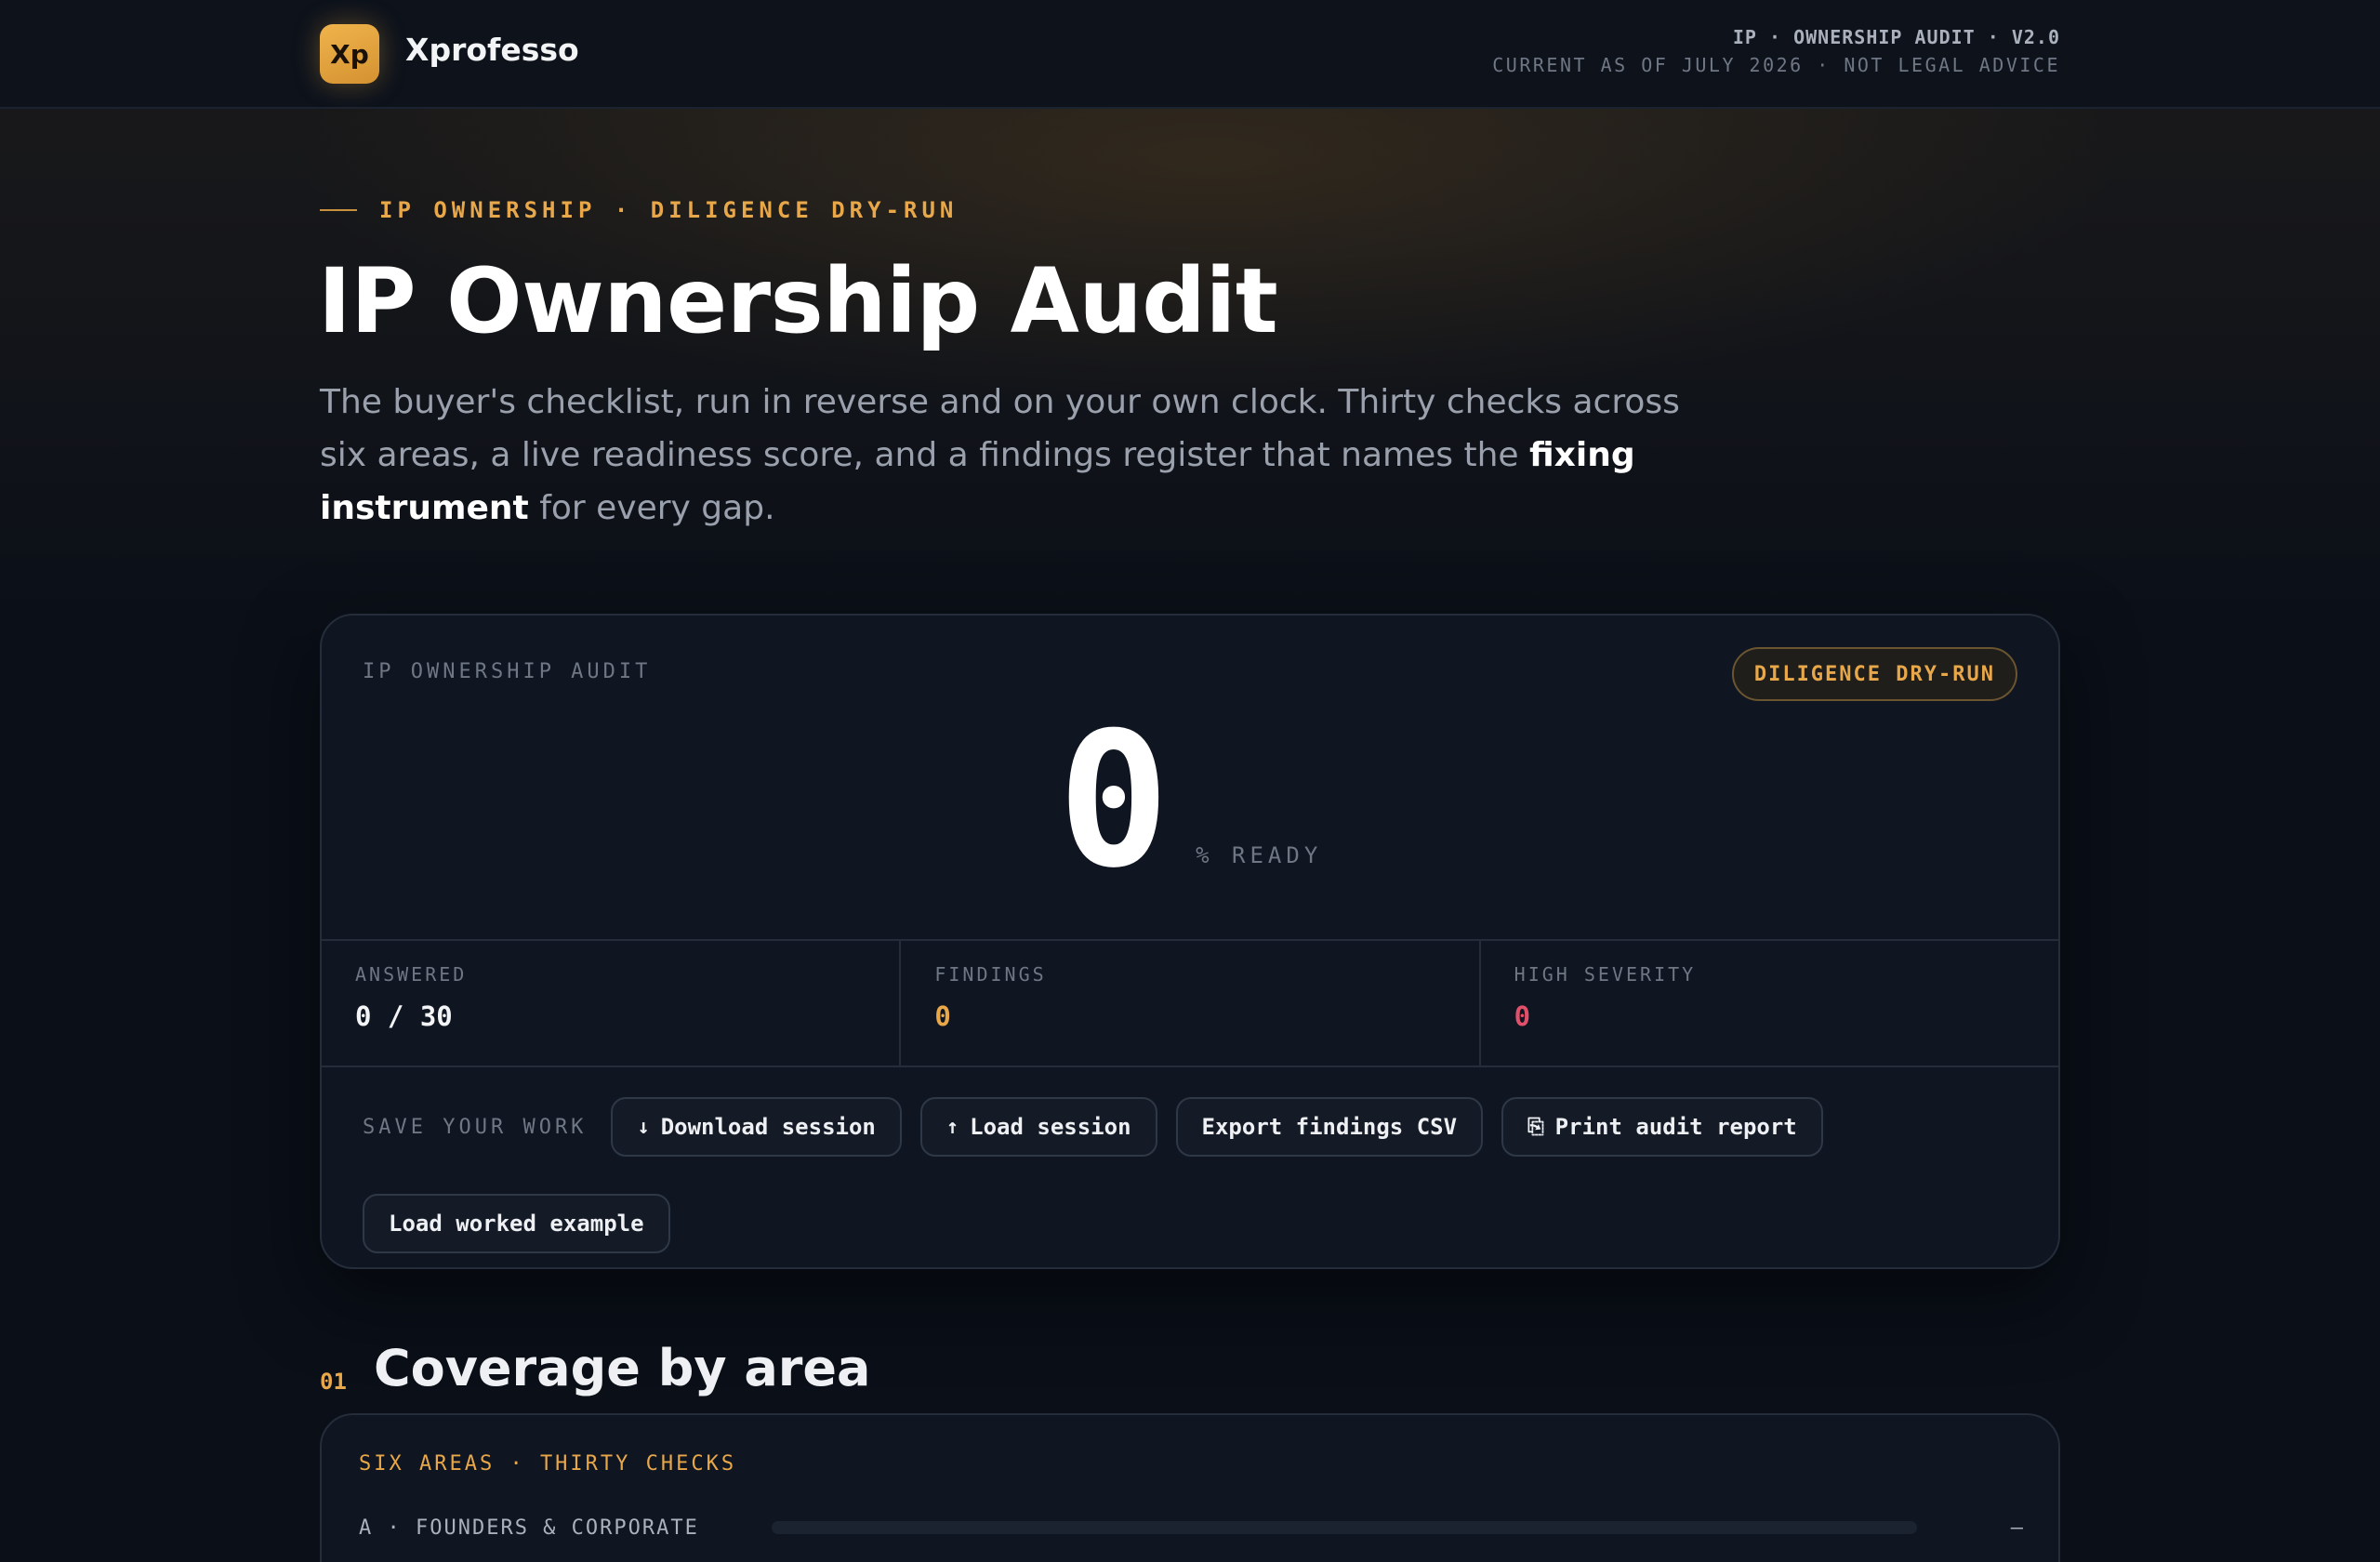 This screenshot has width=2380, height=1562. I want to click on export-findings-csv-button: Export findings CSV, so click(1329, 1127).